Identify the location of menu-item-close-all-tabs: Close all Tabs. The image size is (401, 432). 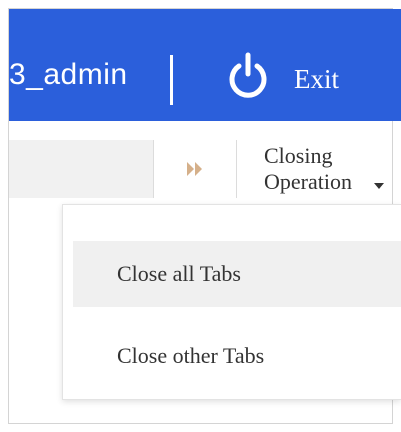
(237, 274).